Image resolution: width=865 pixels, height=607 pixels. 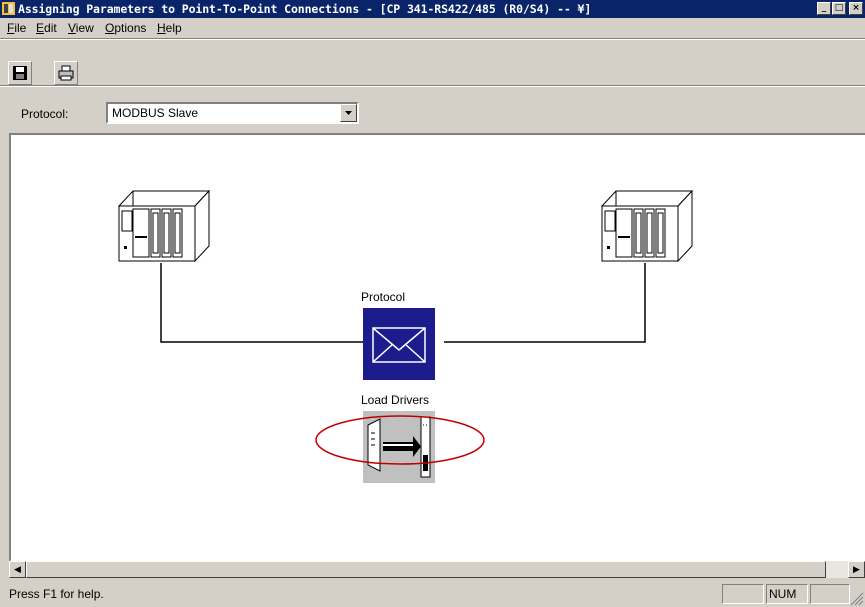 What do you see at coordinates (432, 62) in the screenshot?
I see `toolbar` at bounding box center [432, 62].